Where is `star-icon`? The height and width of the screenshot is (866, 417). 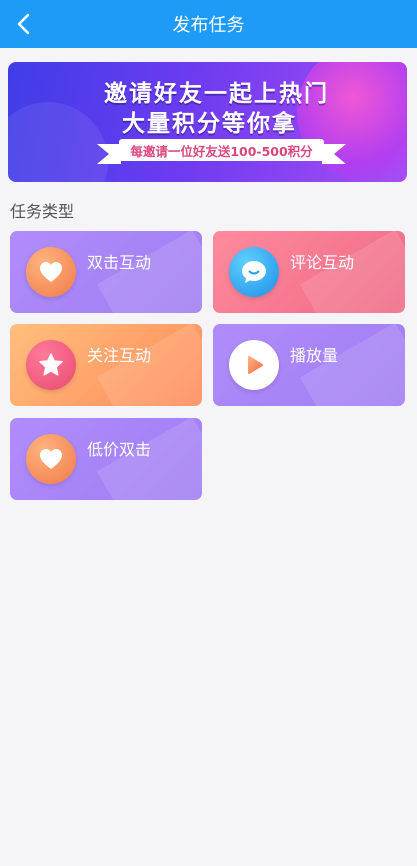
star-icon is located at coordinates (51, 365).